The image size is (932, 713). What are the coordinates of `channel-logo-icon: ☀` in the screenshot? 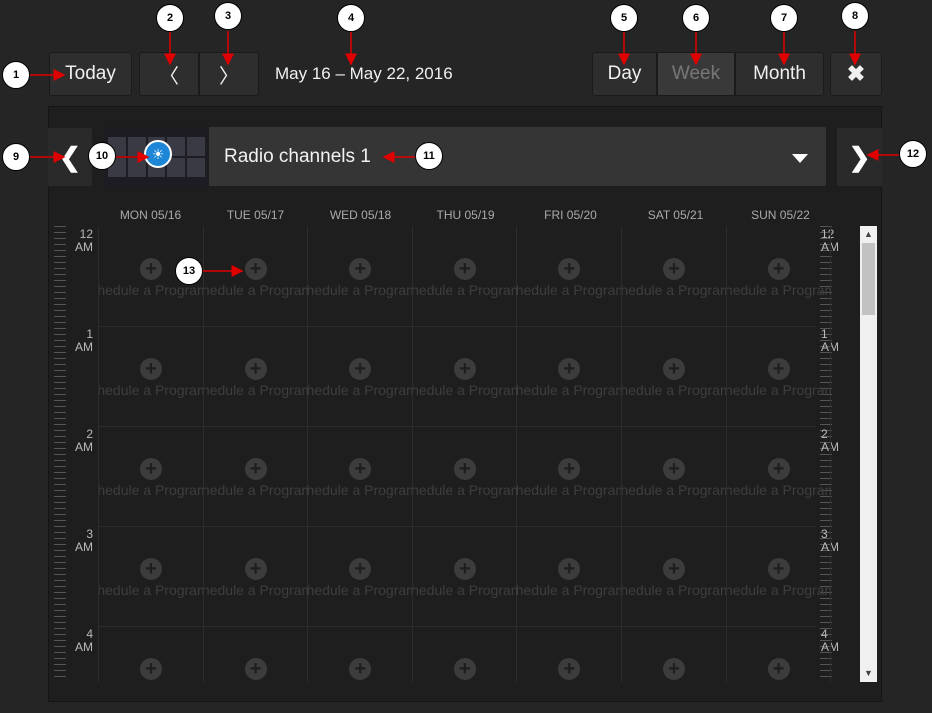 It's located at (158, 154).